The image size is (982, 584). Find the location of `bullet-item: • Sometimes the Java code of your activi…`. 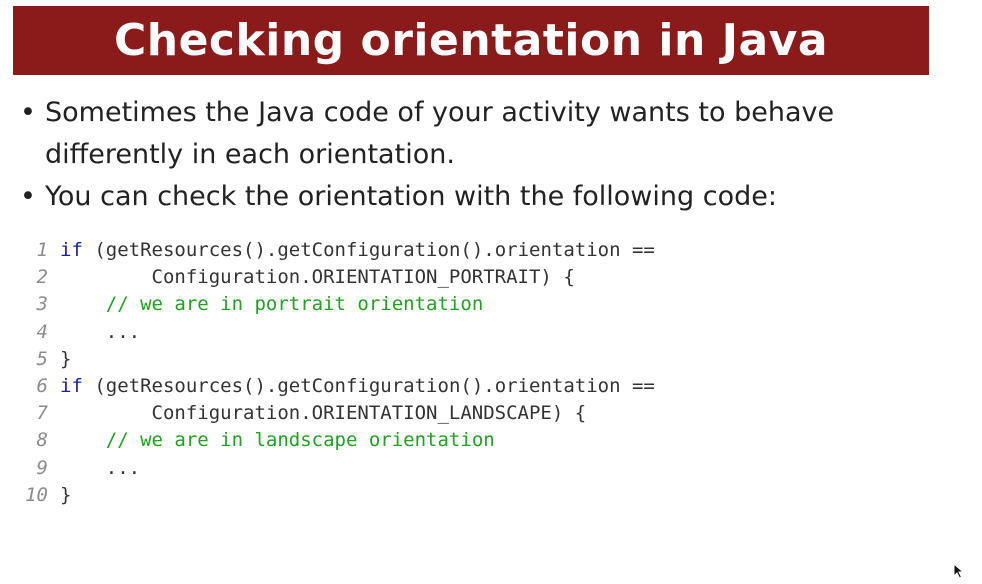

bullet-item: • Sometimes the Java code of your activi… is located at coordinates (470, 134).